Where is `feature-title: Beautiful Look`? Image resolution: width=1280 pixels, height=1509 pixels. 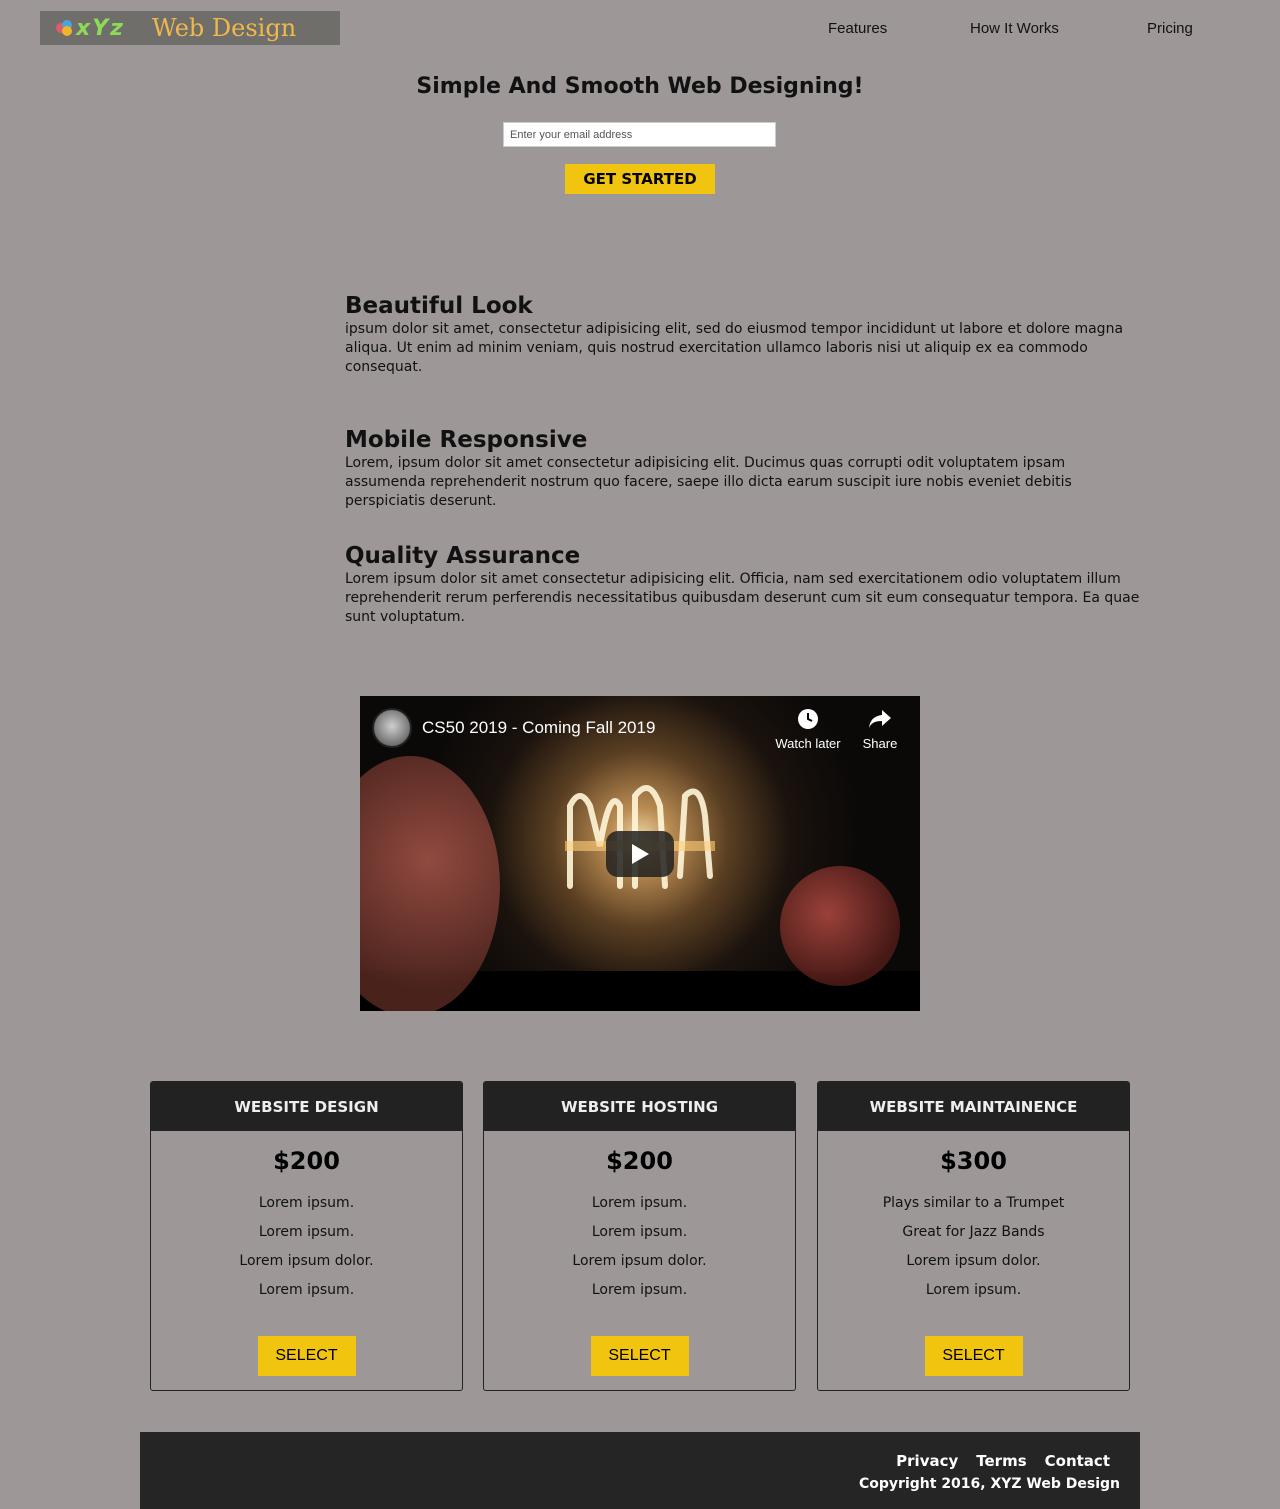 feature-title: Beautiful Look is located at coordinates (439, 306).